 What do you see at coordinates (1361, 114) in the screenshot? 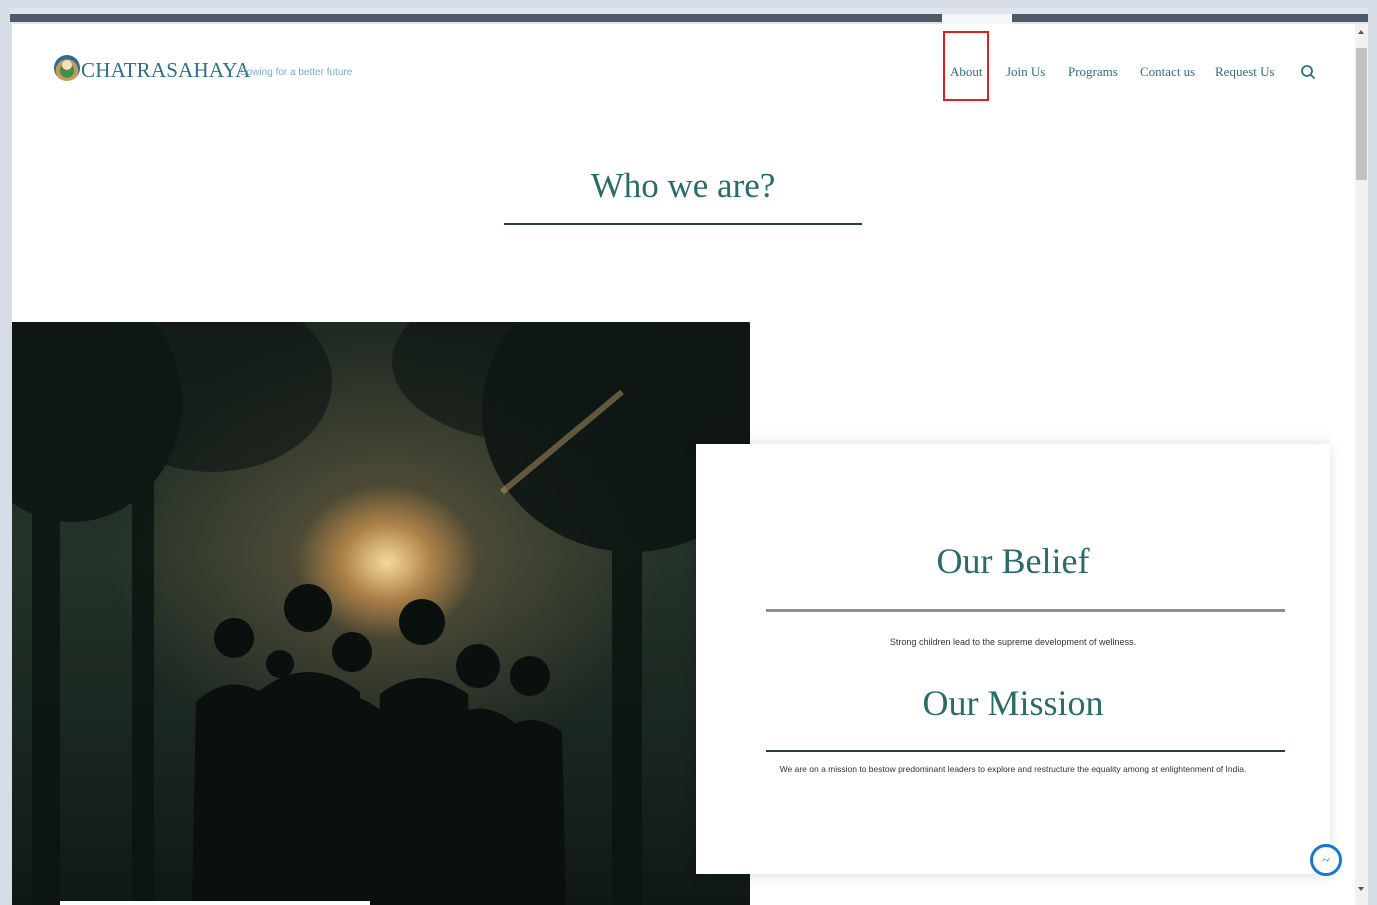
I see `scrollbar-thumb` at bounding box center [1361, 114].